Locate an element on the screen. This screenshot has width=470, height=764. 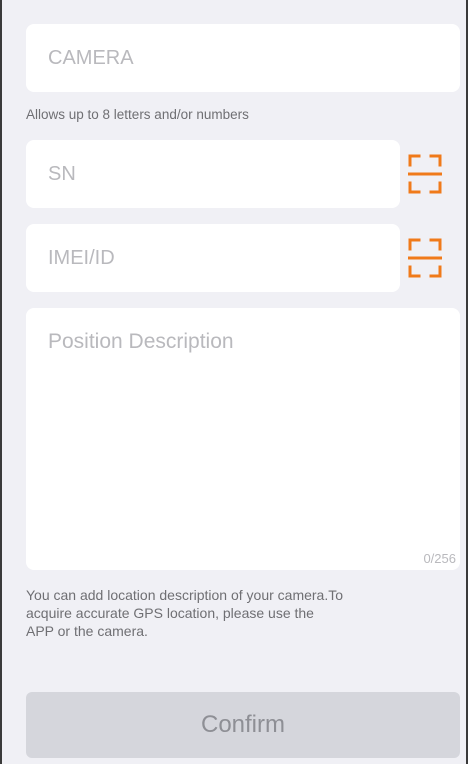
imei-field: IMEI/ID is located at coordinates (213, 258).